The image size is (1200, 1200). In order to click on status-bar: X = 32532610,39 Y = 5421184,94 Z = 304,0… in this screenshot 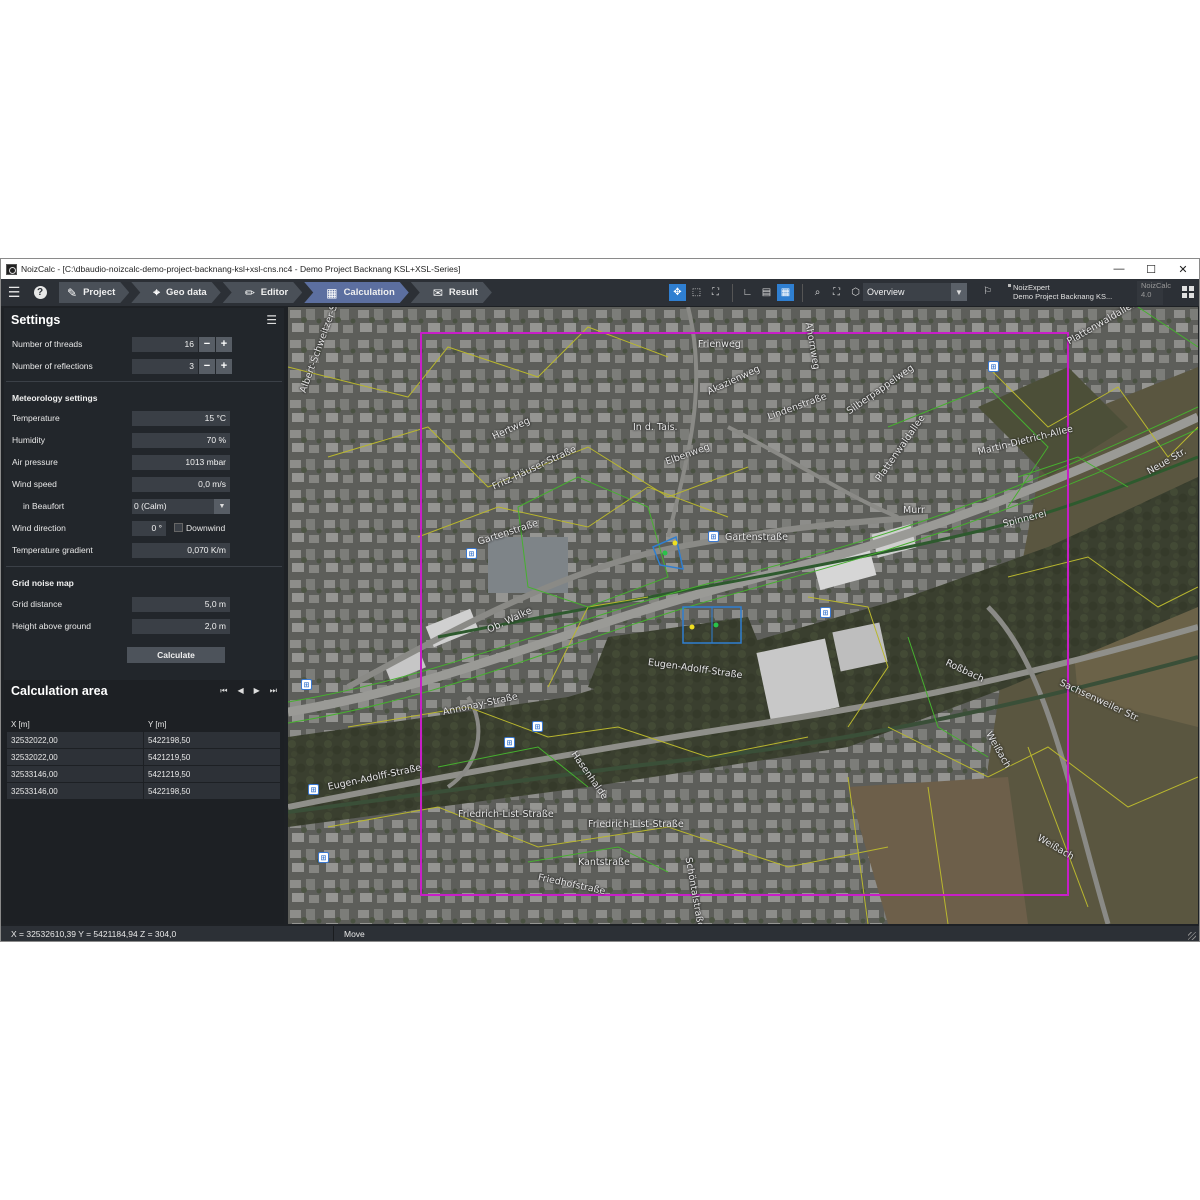, I will do `click(600, 933)`.